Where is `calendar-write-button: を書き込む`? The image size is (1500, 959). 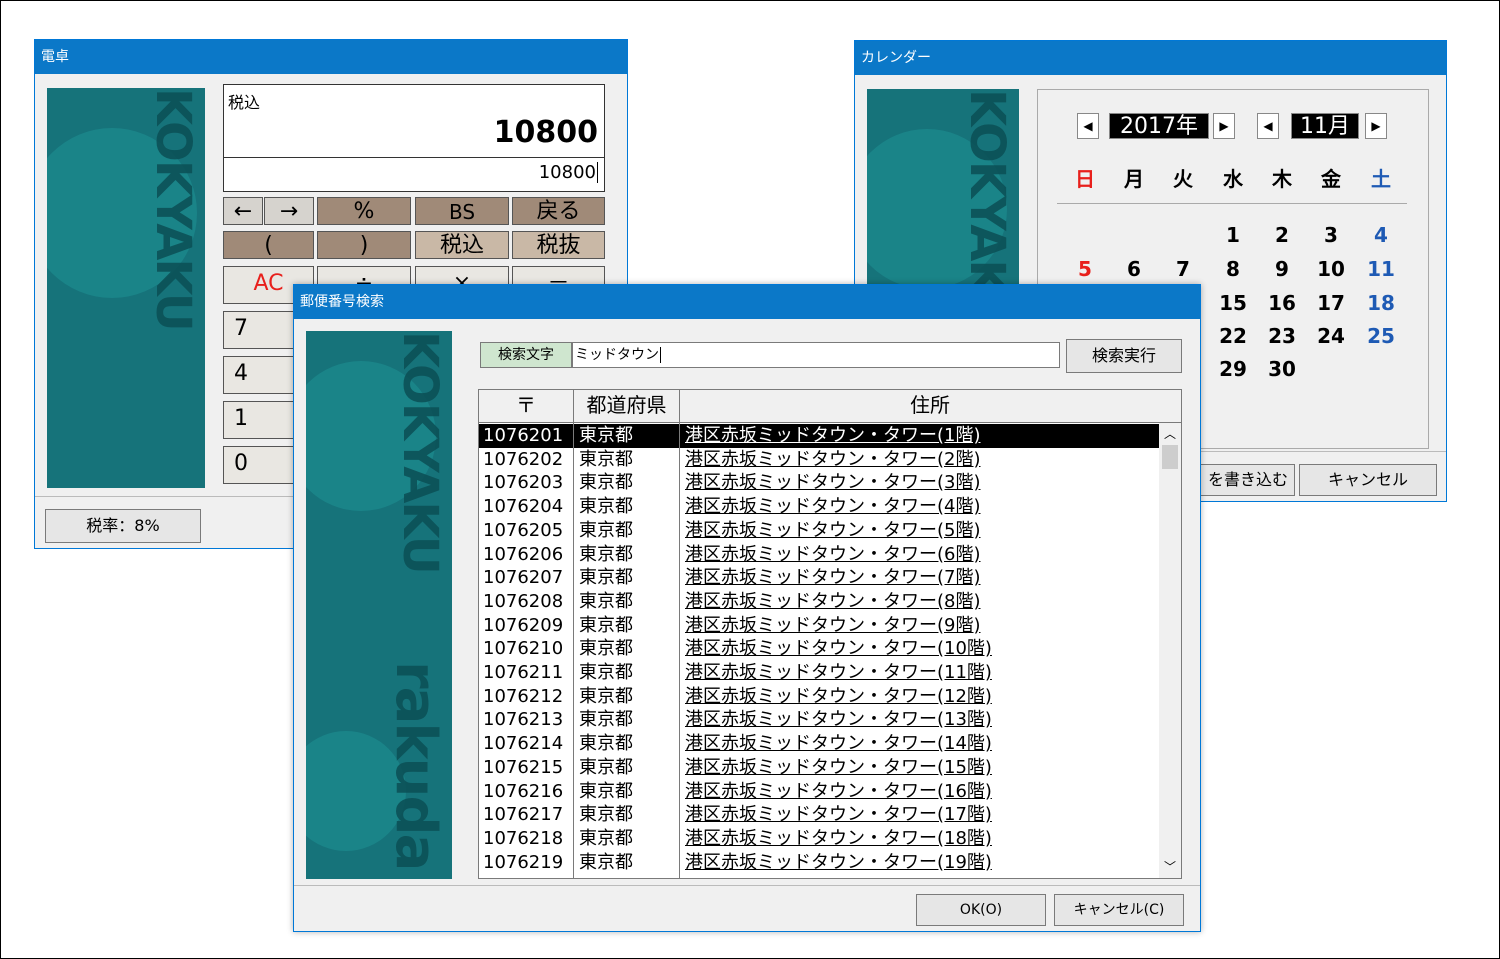 calendar-write-button: を書き込む is located at coordinates (1245, 480).